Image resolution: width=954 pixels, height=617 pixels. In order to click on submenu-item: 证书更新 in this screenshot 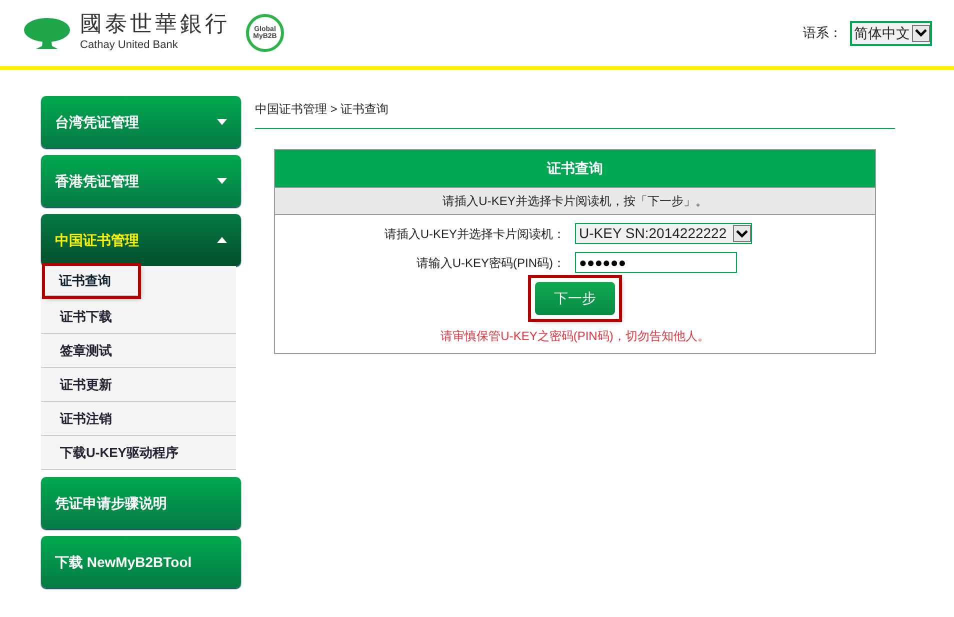, I will do `click(138, 385)`.